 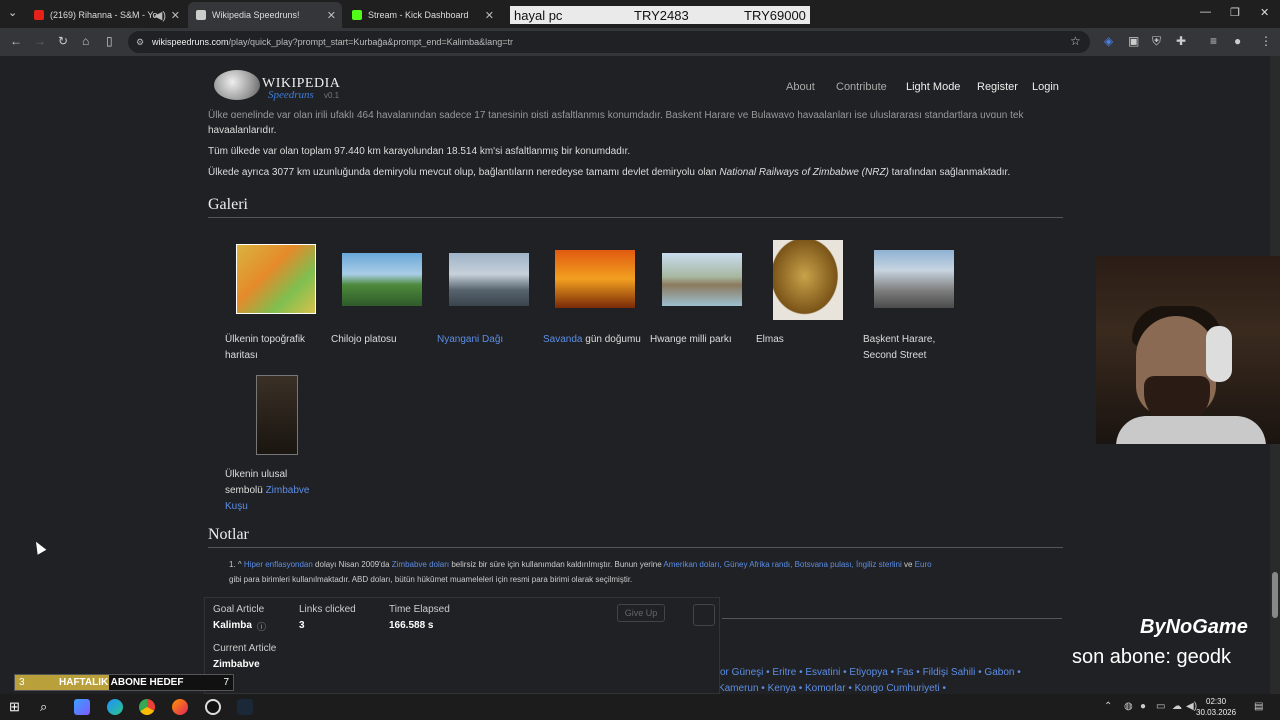 I want to click on goal-label: Goal Article, so click(x=239, y=609).